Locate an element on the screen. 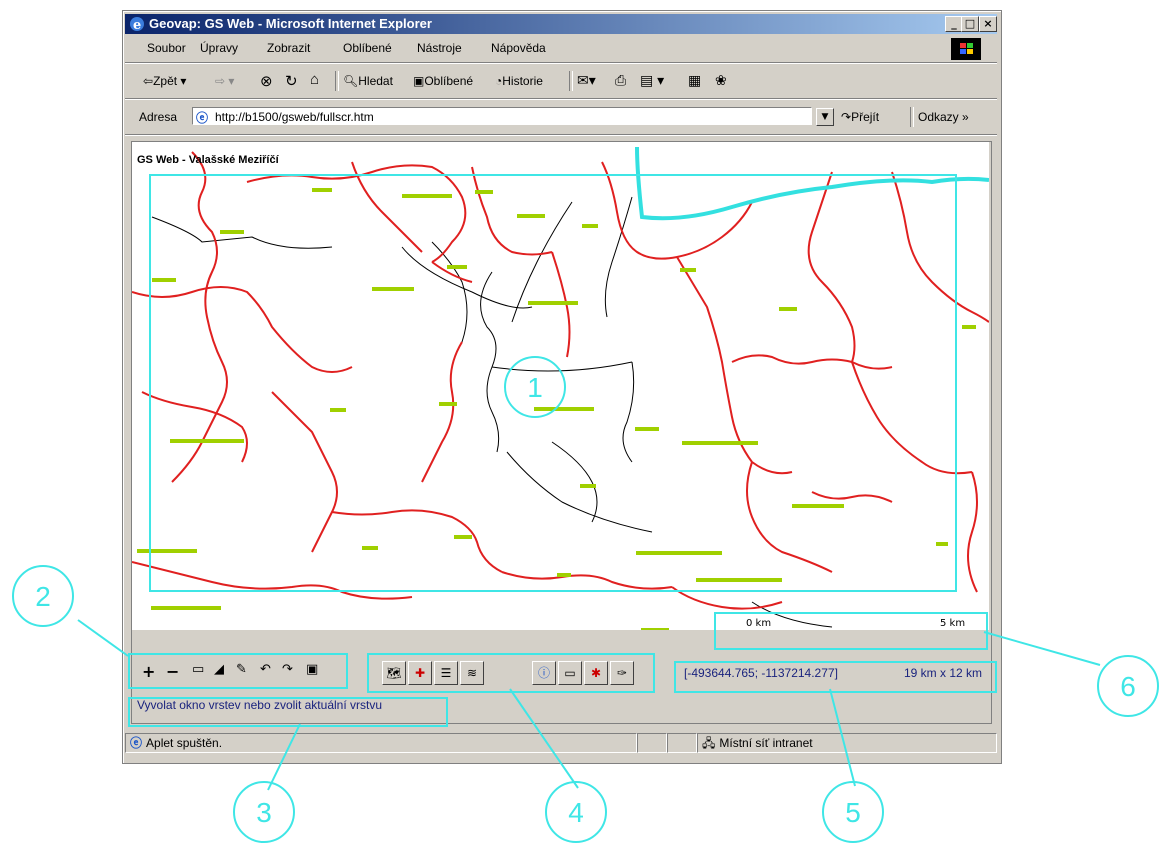 This screenshot has width=1163, height=844. callout-1: 1 is located at coordinates (535, 387).